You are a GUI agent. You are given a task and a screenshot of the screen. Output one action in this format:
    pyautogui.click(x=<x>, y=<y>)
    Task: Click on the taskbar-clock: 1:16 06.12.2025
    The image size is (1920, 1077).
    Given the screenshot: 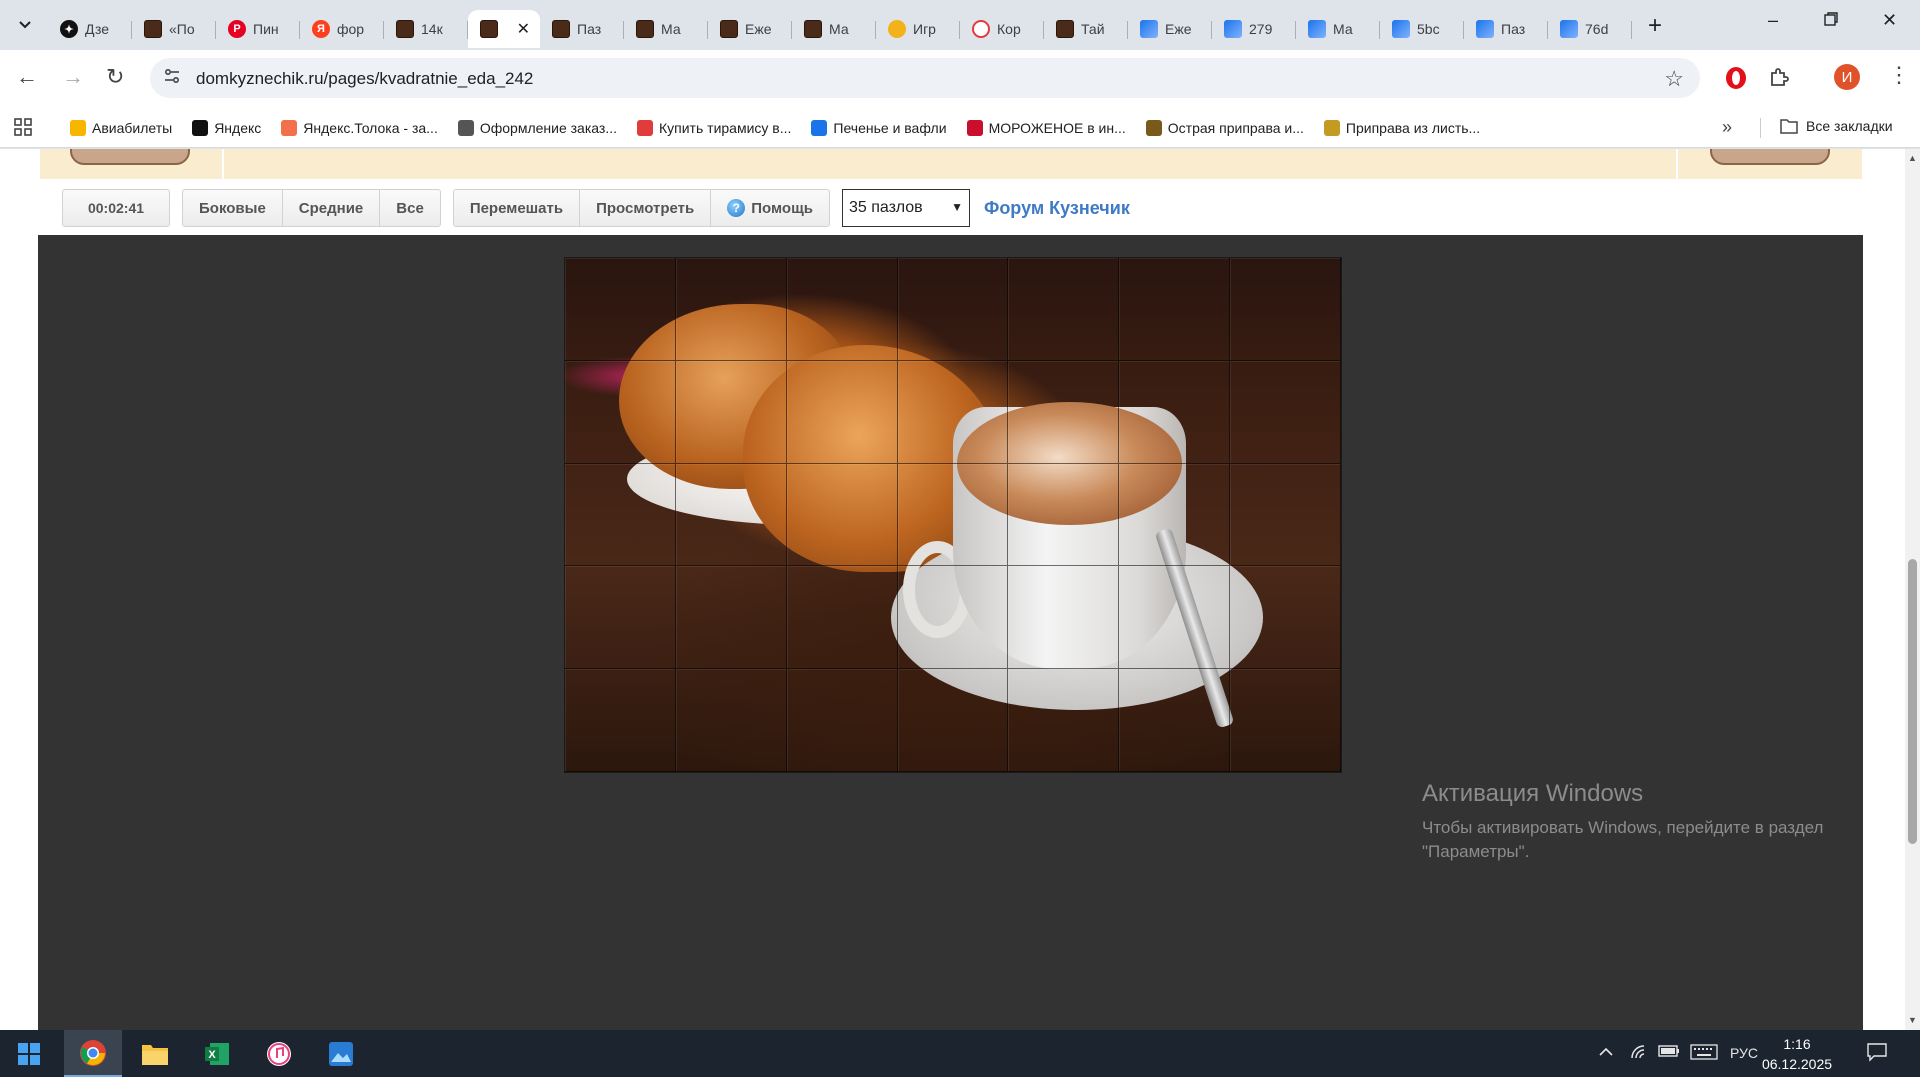 What is the action you would take?
    pyautogui.click(x=1797, y=1054)
    